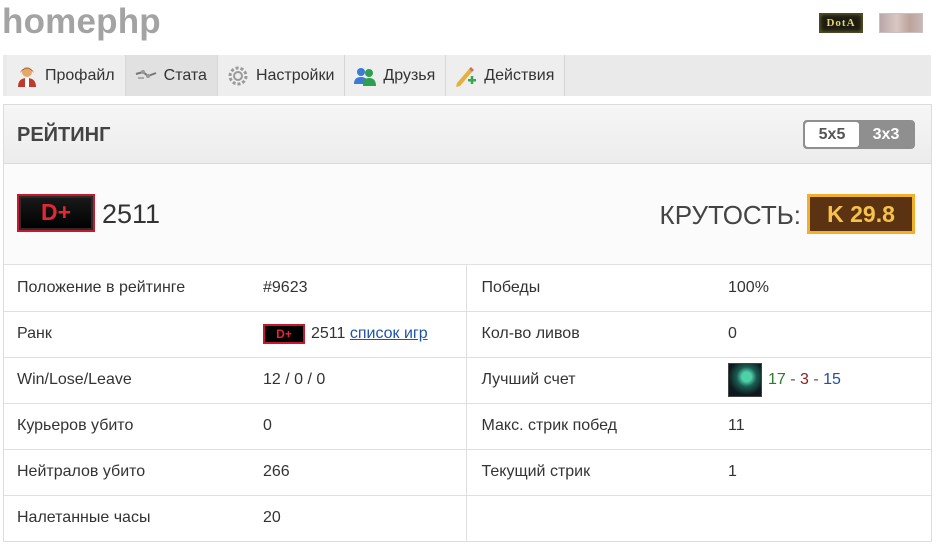 Image resolution: width=940 pixels, height=547 pixels. What do you see at coordinates (409, 75) in the screenshot?
I see `tab-friends-label: Друзья` at bounding box center [409, 75].